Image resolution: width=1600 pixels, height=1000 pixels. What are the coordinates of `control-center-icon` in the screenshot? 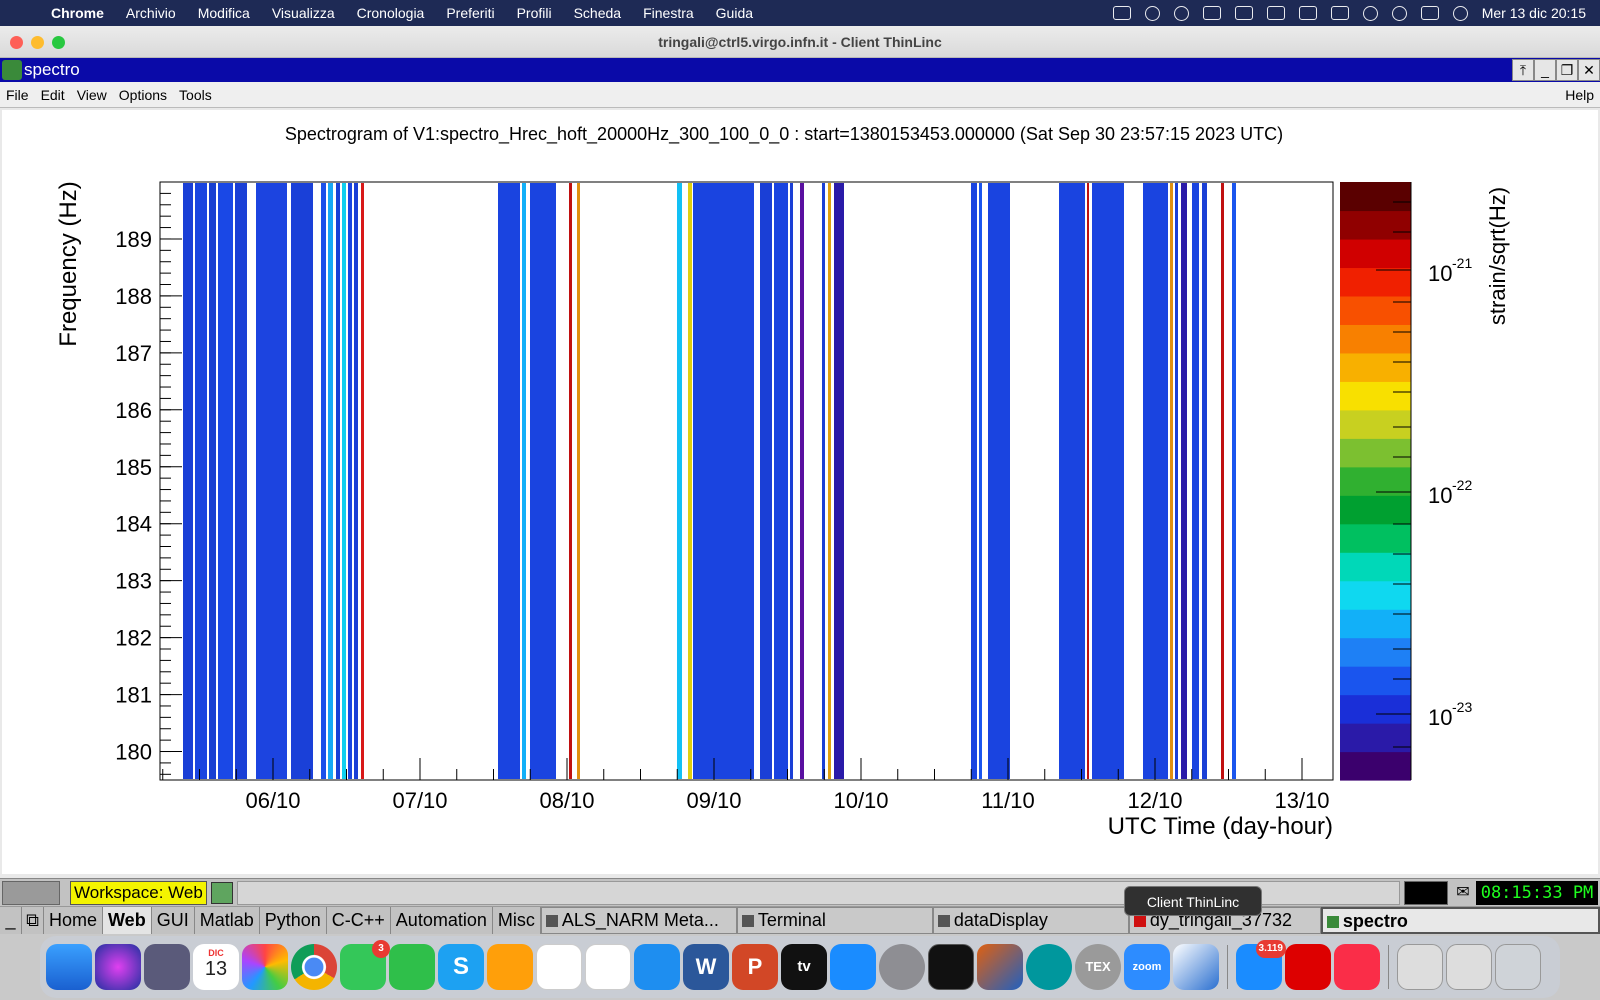 It's located at (1429, 13).